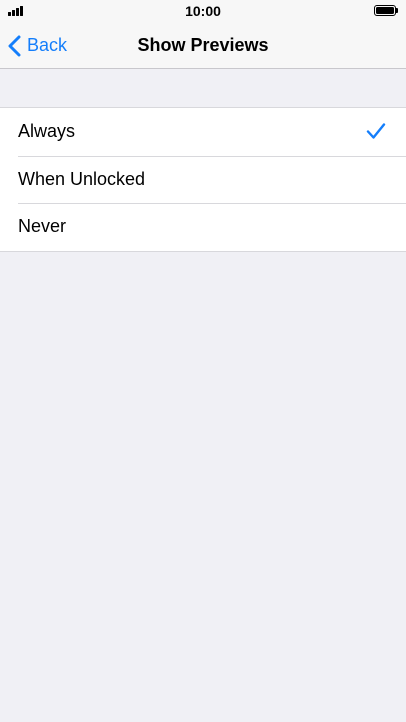  I want to click on status-time: 10:00, so click(203, 11).